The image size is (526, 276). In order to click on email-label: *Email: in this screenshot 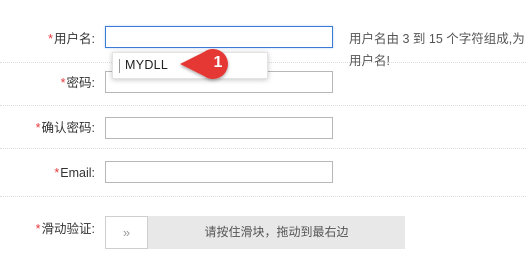, I will do `click(74, 173)`.